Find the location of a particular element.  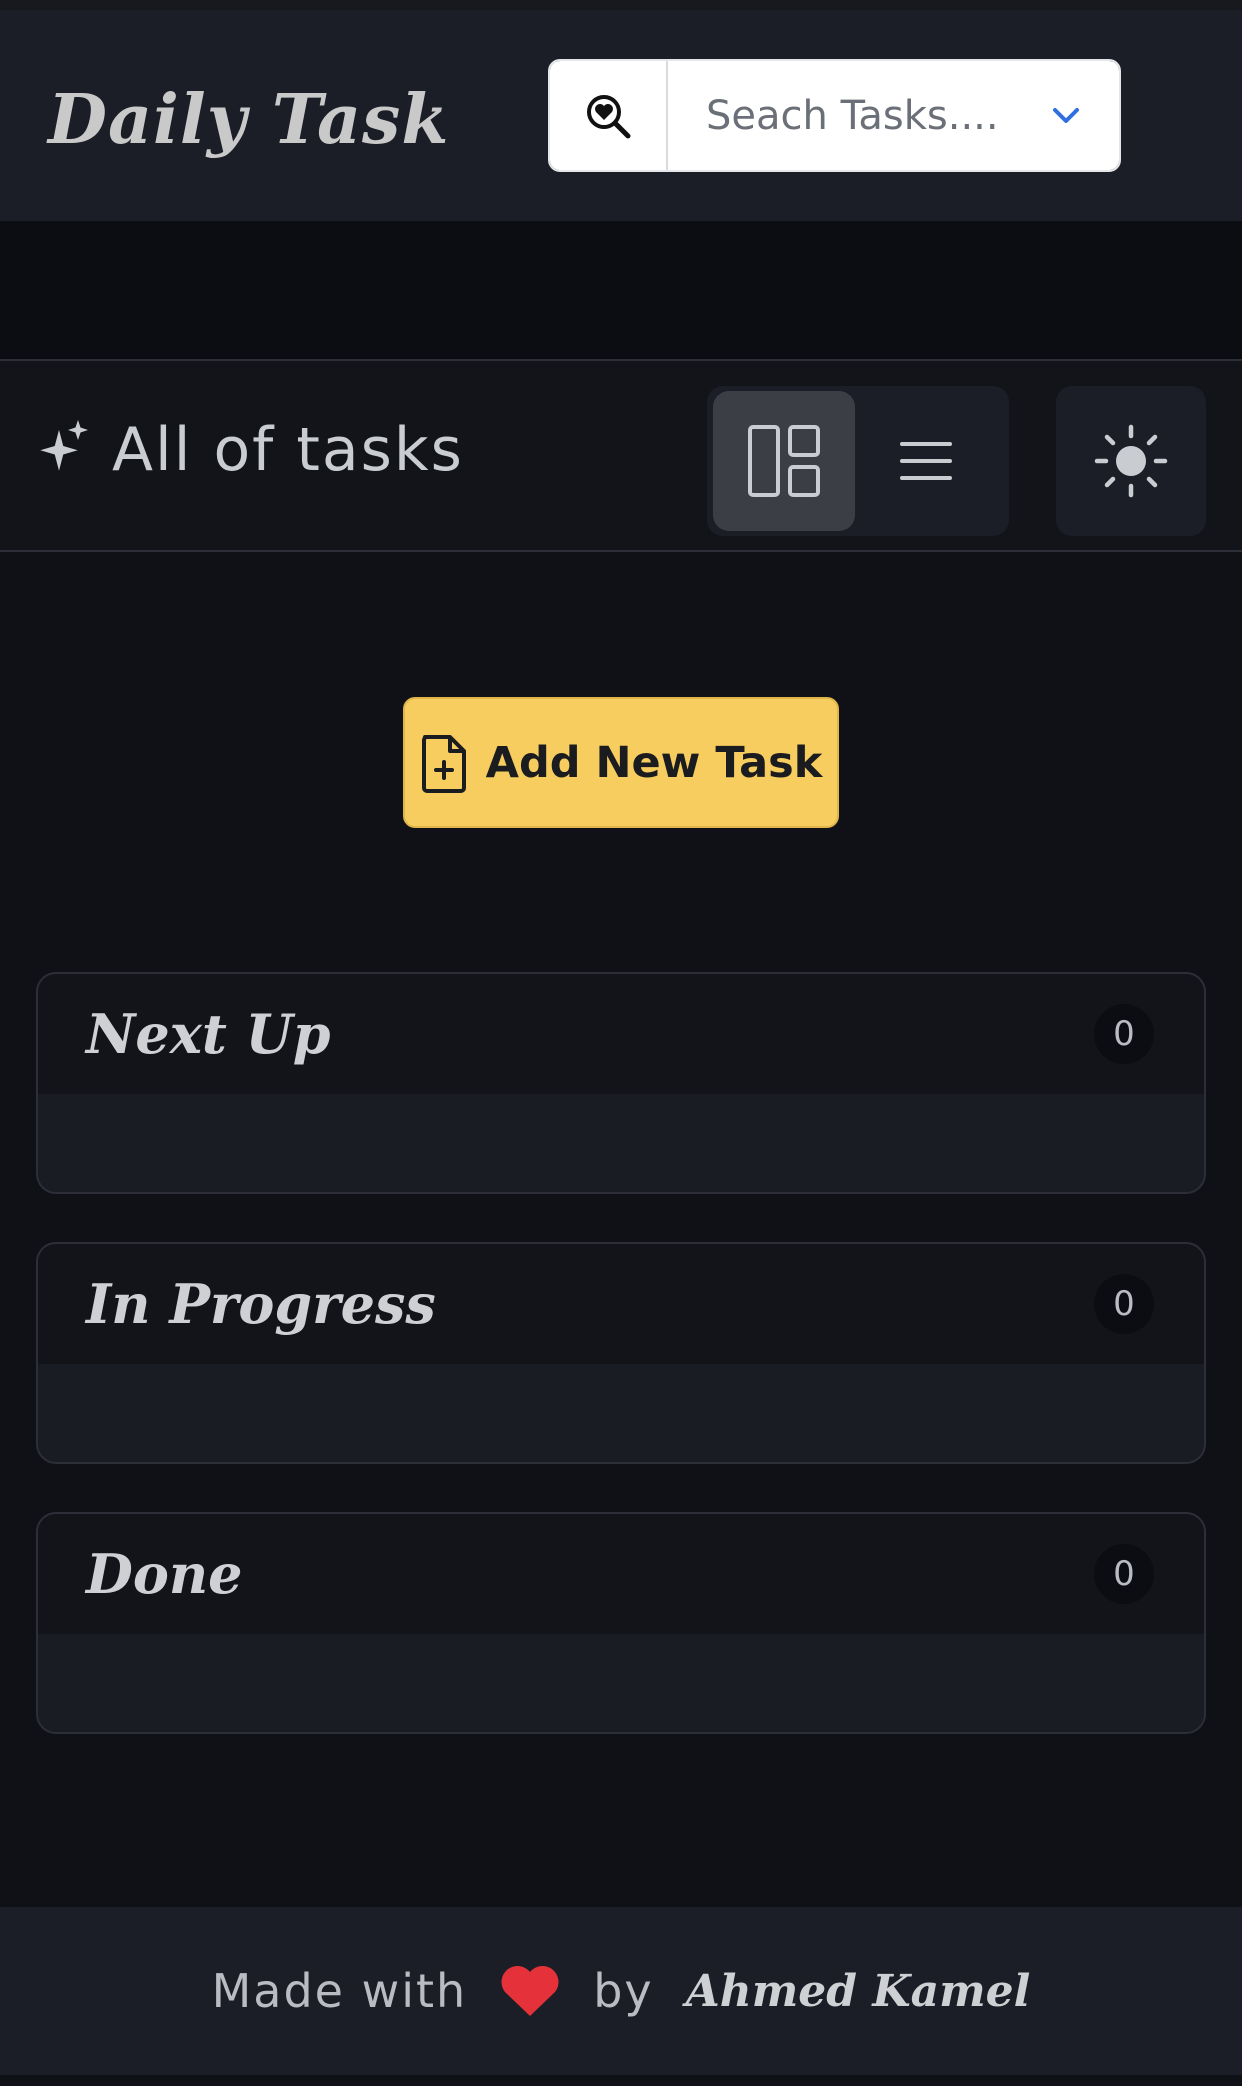

column-done: Done 0 is located at coordinates (621, 1623).